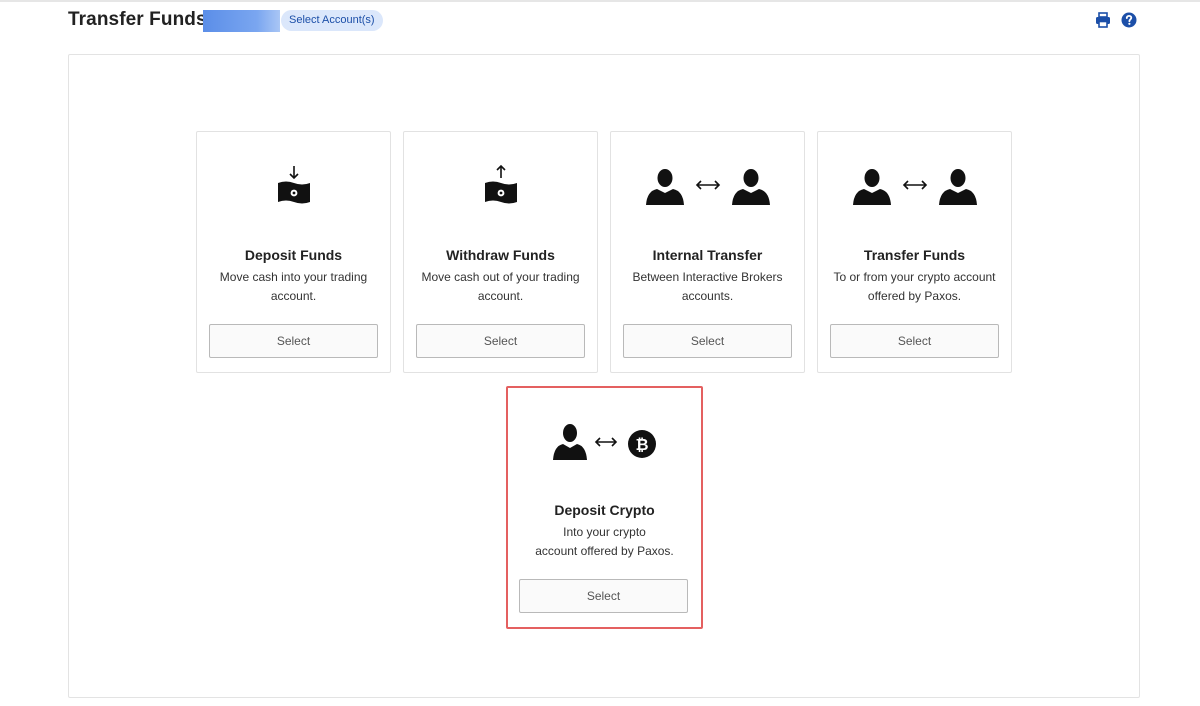  I want to click on select-button-withdraw-funds: Select, so click(500, 341).